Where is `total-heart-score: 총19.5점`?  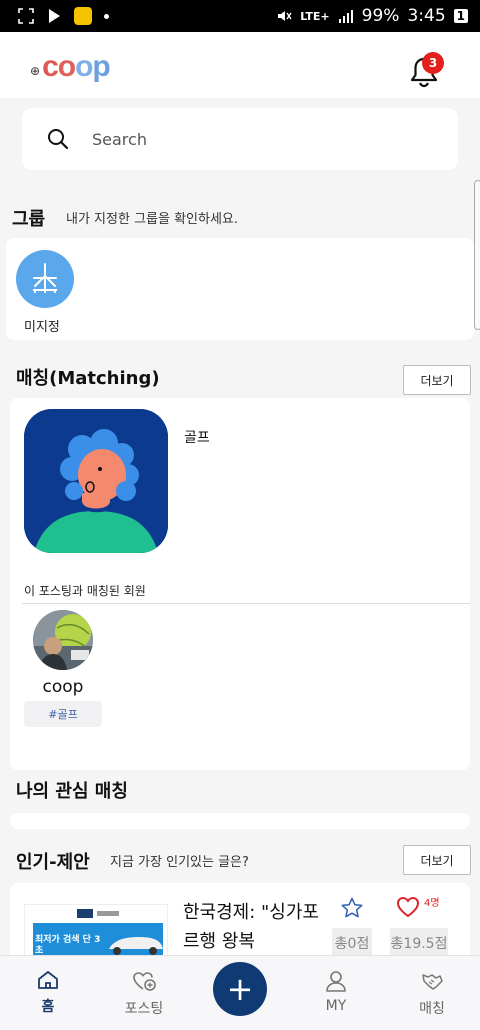
total-heart-score: 총19.5점 is located at coordinates (419, 943).